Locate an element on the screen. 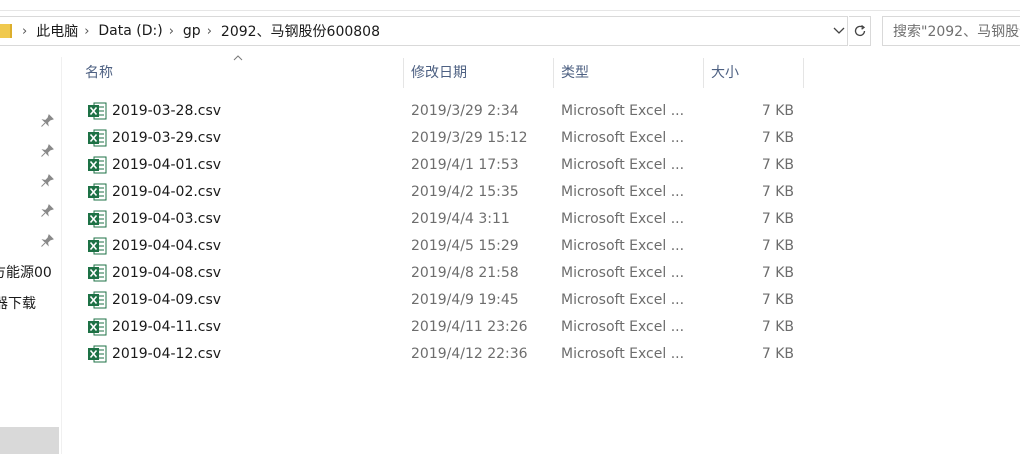  folder-icon is located at coordinates (6, 31).